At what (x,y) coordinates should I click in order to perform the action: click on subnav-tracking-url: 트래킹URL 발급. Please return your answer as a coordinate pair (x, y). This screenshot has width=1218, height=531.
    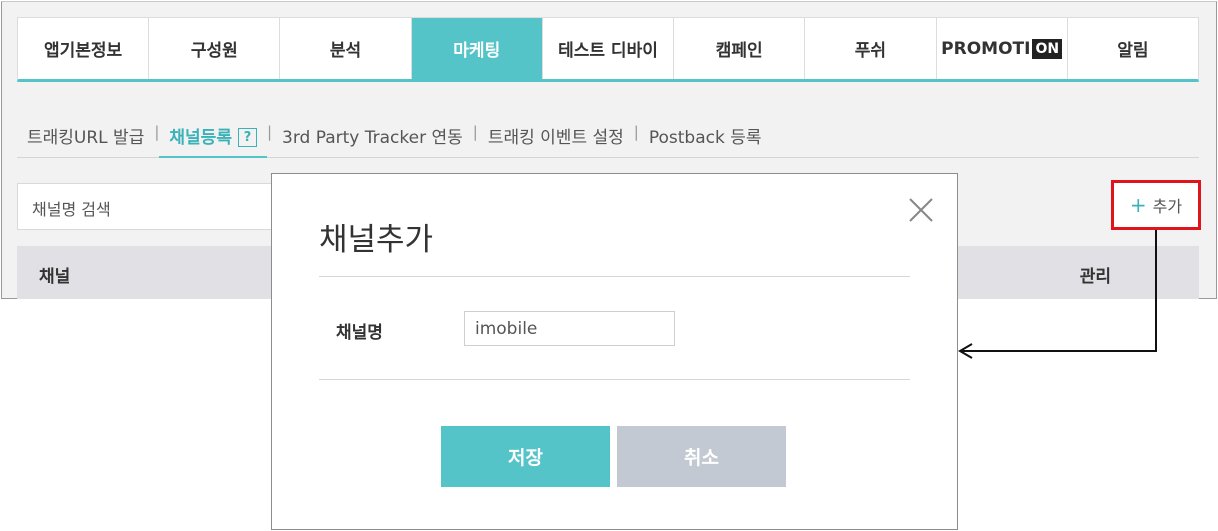
    Looking at the image, I should click on (85, 136).